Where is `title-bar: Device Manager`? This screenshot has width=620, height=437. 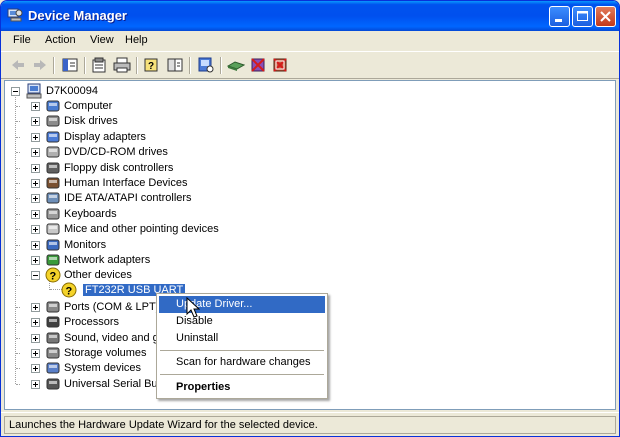
title-bar: Device Manager is located at coordinates (310, 16).